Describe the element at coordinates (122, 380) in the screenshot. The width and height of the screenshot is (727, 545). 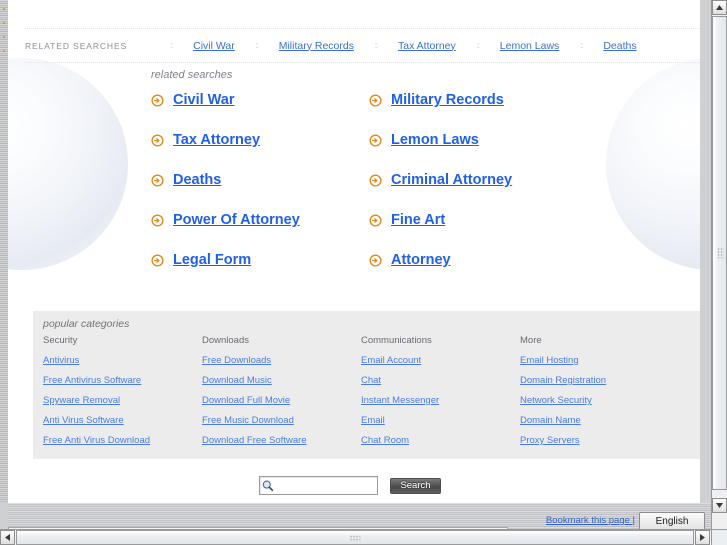
I see `category-link: Free Antivirus Software` at that location.